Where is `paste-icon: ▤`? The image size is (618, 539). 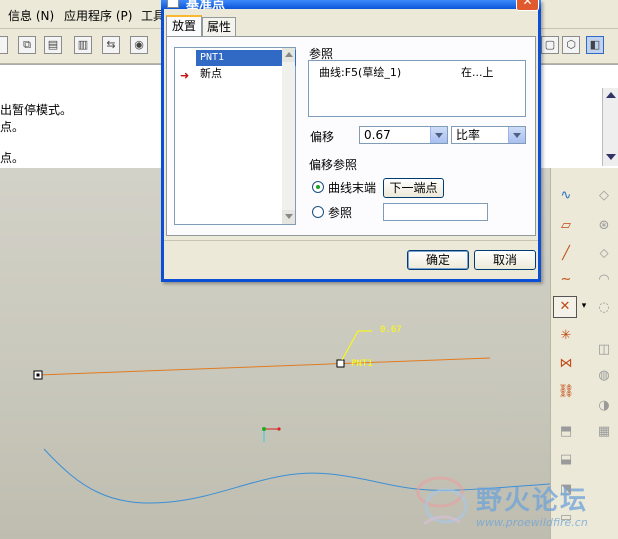
paste-icon: ▤ is located at coordinates (53, 45).